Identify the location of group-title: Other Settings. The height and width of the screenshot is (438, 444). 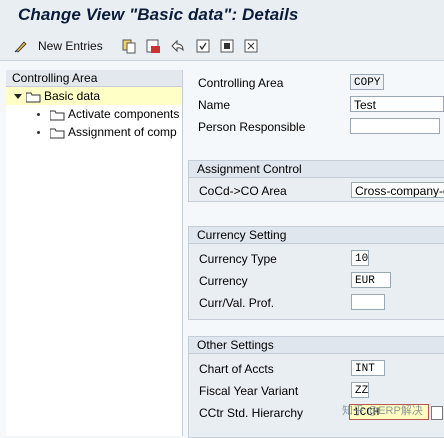
(316, 345).